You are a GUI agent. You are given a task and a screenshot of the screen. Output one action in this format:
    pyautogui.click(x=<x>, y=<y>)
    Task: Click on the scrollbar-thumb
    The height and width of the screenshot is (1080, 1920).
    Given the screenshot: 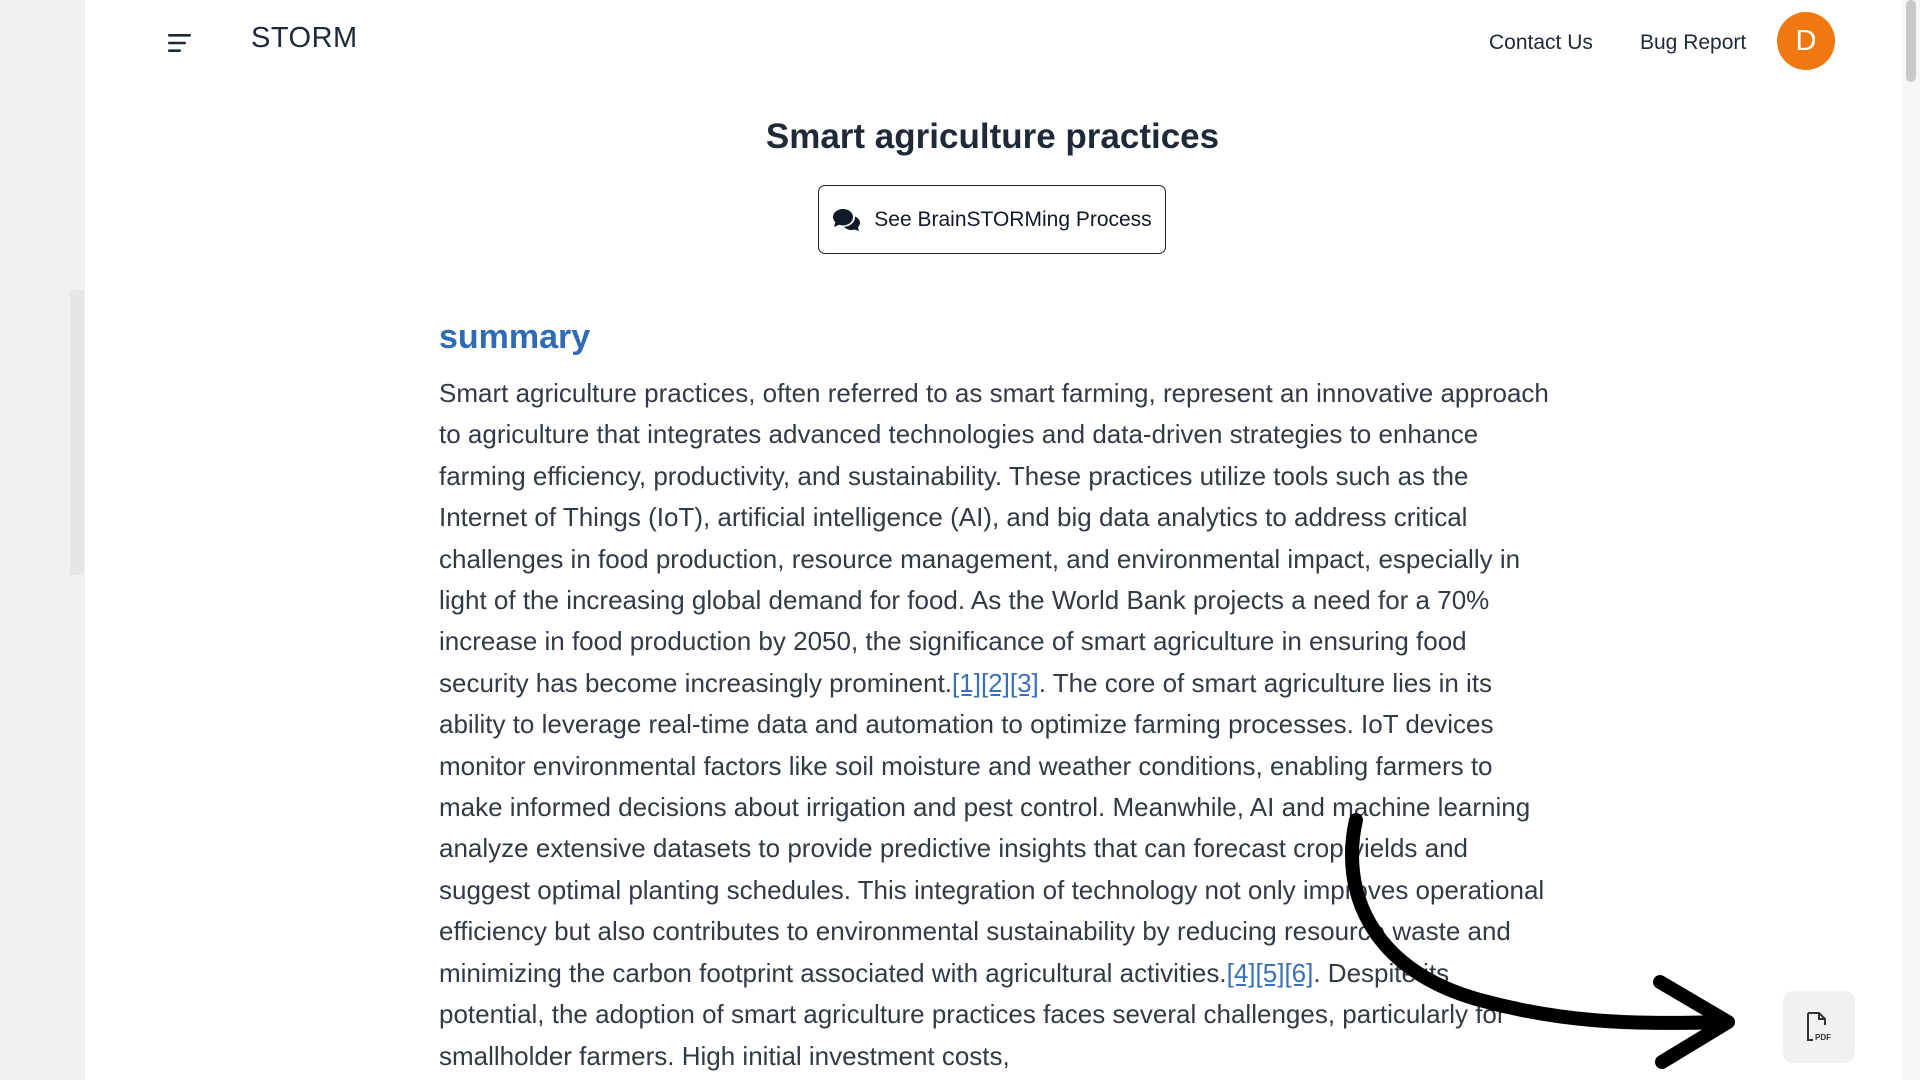 What is the action you would take?
    pyautogui.click(x=1911, y=41)
    